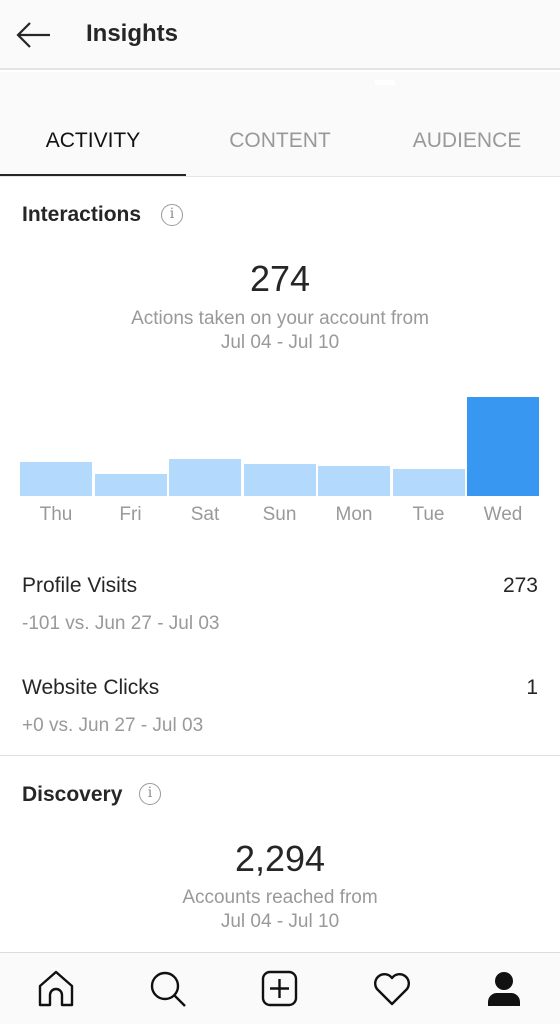 The width and height of the screenshot is (560, 1024). I want to click on bottom-nav, so click(280, 988).